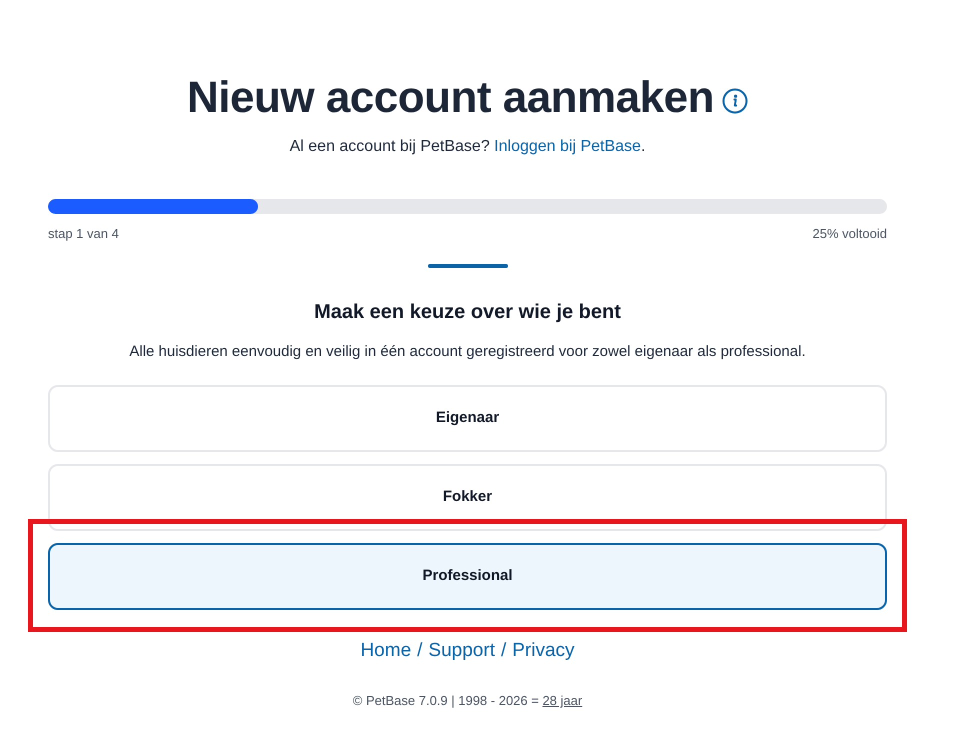  Describe the element at coordinates (467, 576) in the screenshot. I see `role-option: Professional` at that location.